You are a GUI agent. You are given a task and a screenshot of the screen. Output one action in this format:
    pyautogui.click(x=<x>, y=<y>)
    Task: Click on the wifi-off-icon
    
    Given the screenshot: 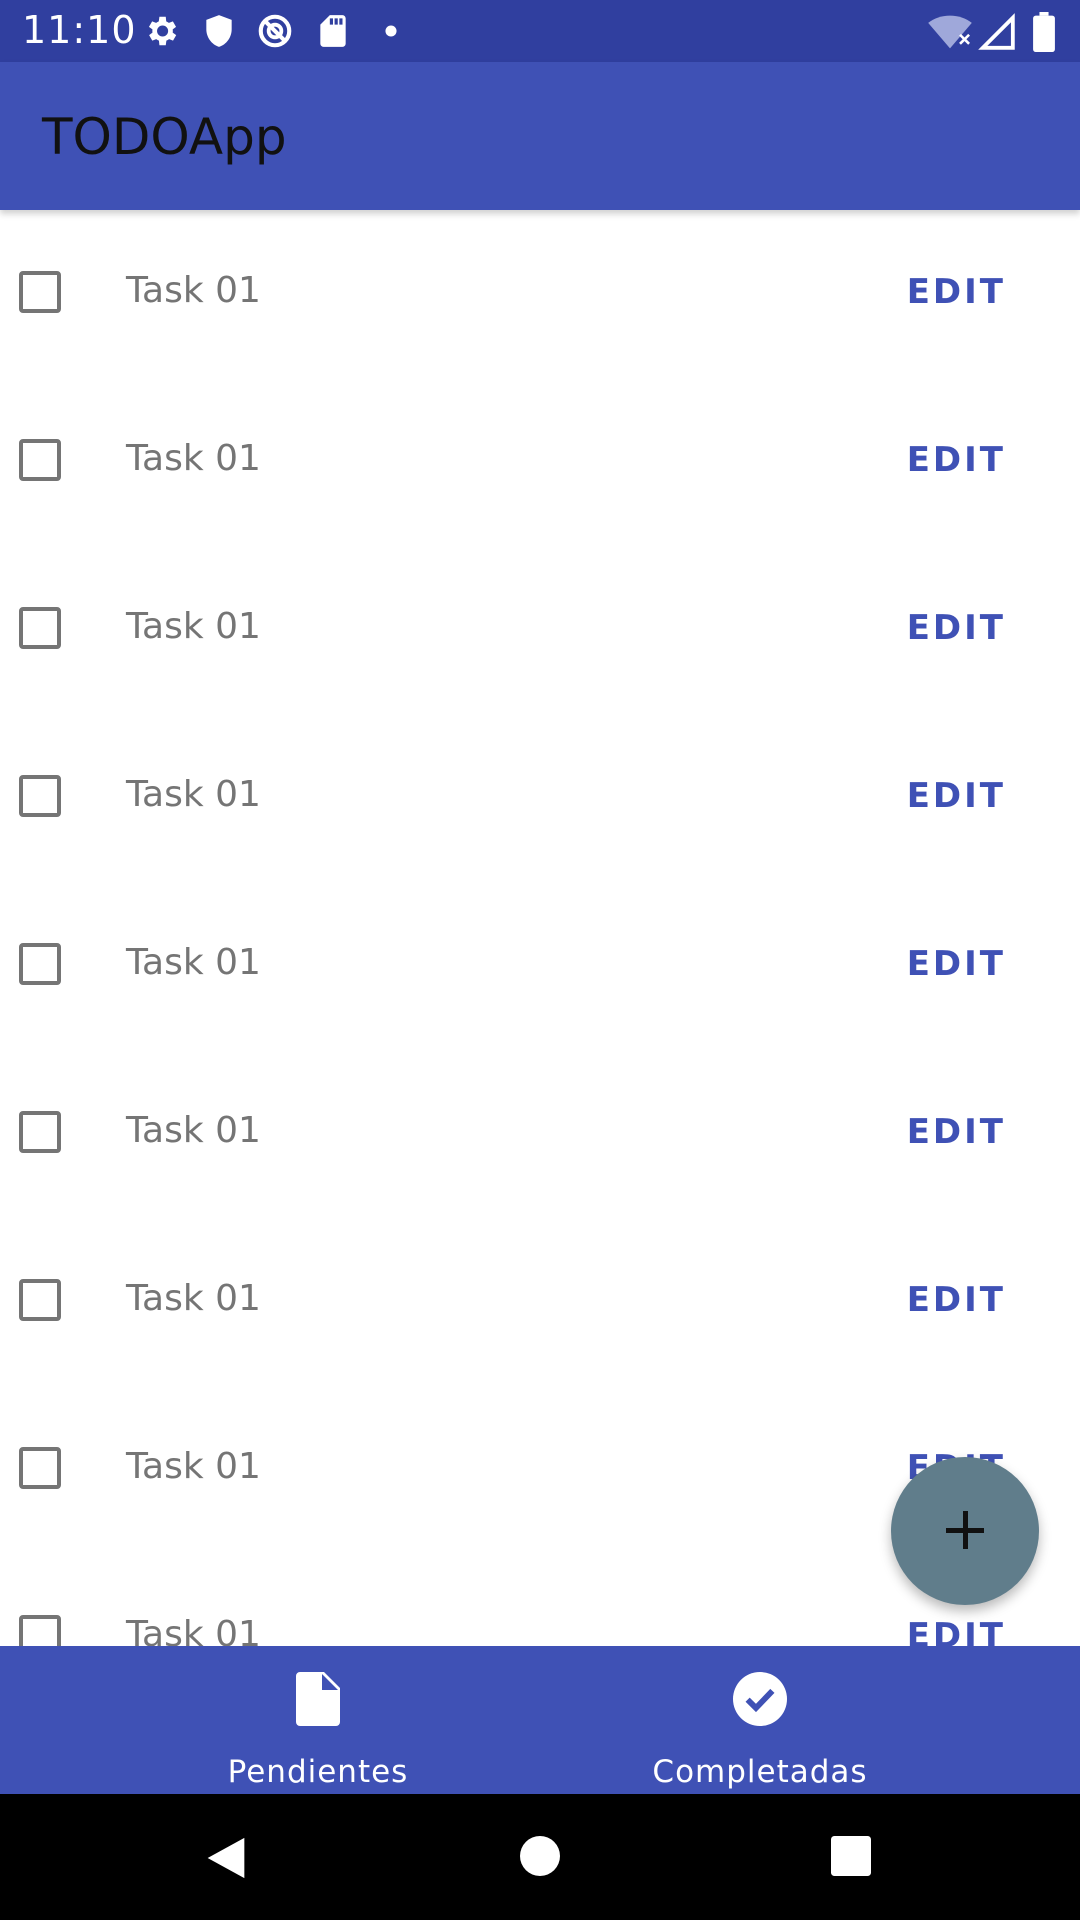 What is the action you would take?
    pyautogui.click(x=950, y=32)
    